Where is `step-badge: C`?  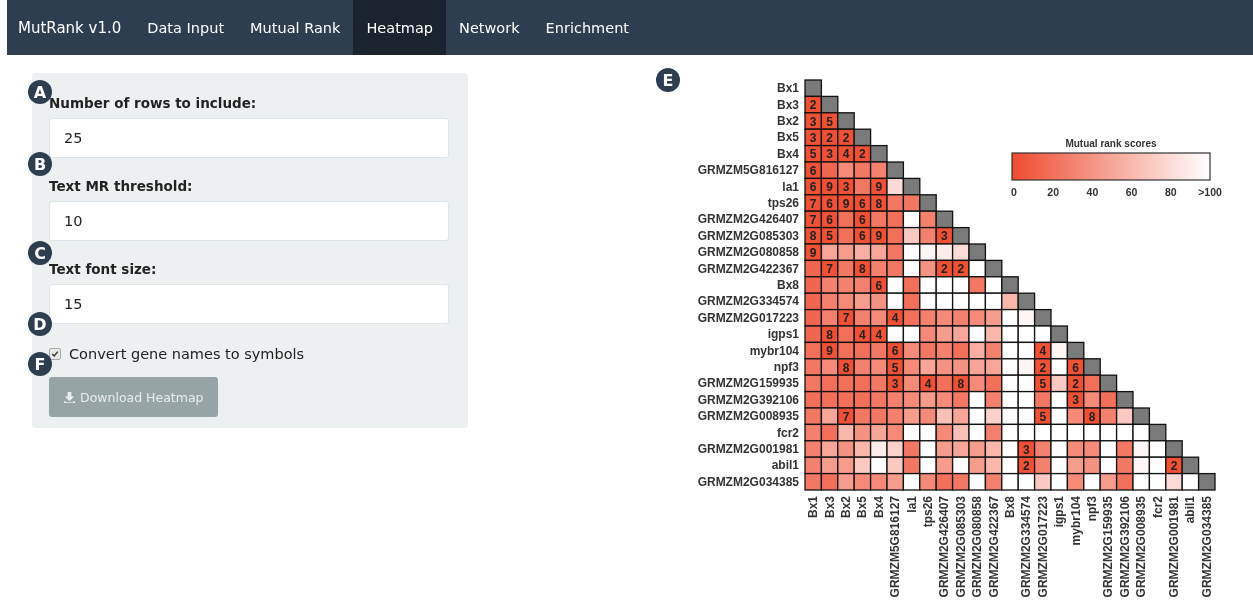 step-badge: C is located at coordinates (40, 253).